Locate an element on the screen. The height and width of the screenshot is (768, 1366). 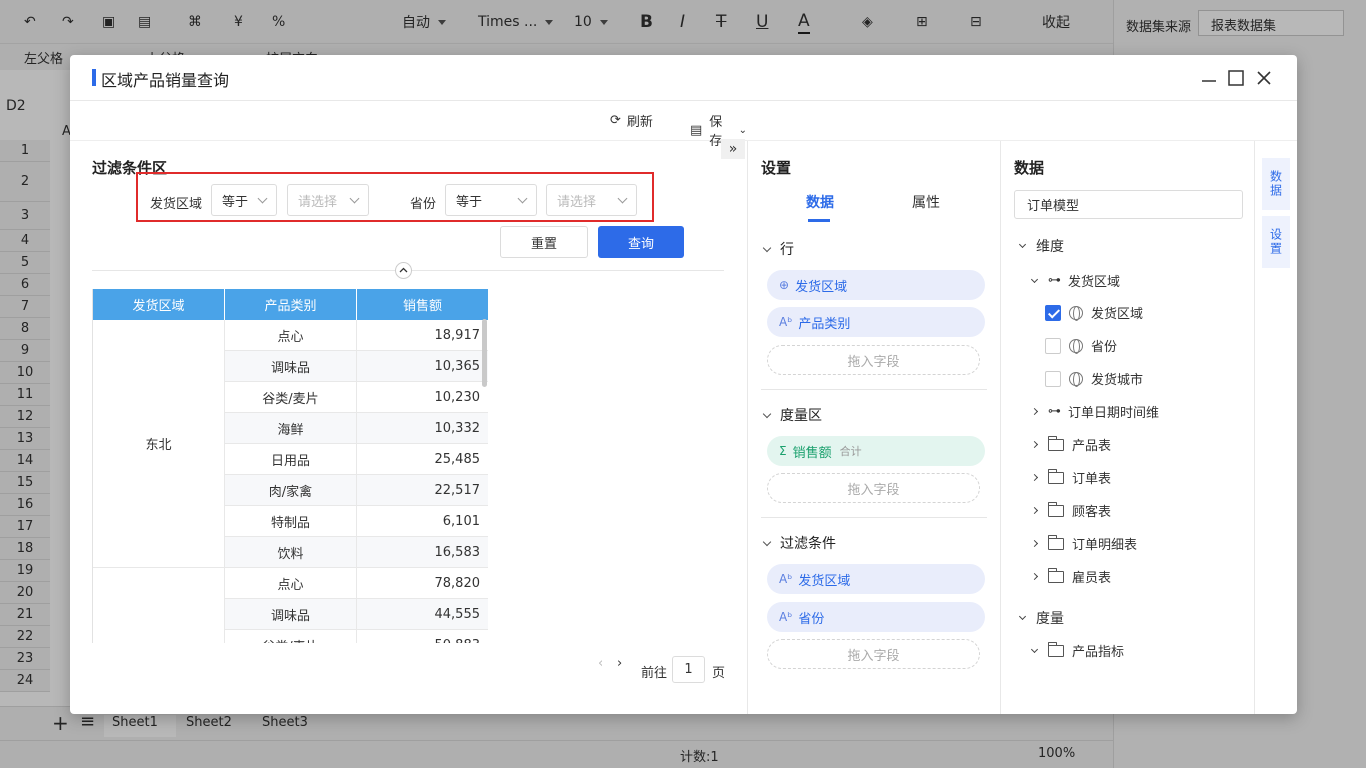
refresh-icon: ⟳ is located at coordinates (615, 120).